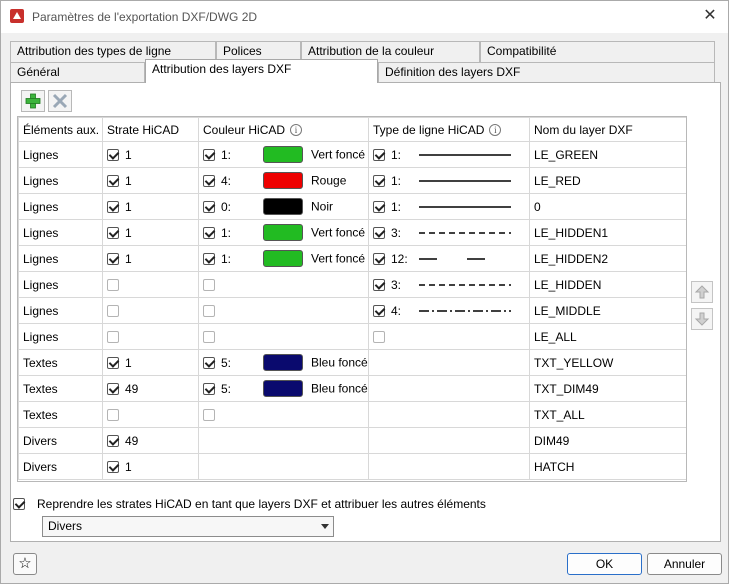 The width and height of the screenshot is (729, 584). I want to click on table-row: Lignes 3: LE_HIDDEN, so click(352, 284).